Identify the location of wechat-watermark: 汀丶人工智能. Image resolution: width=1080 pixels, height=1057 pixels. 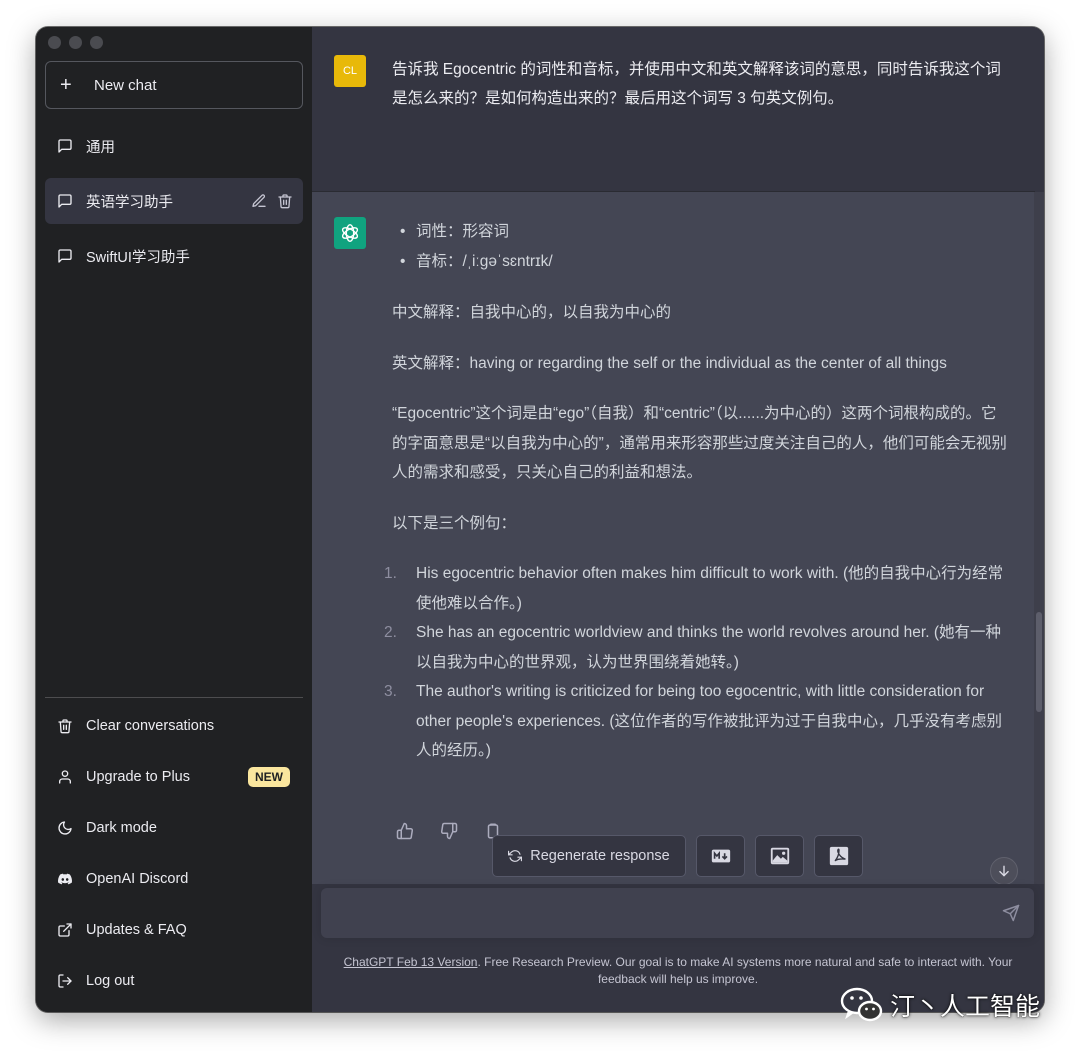
(940, 1005).